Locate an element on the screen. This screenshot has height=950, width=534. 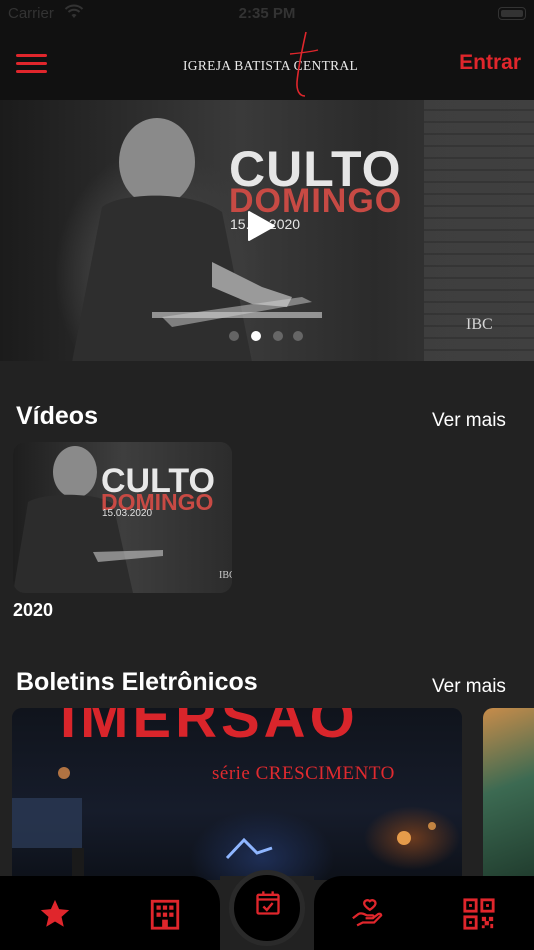
calendar-check-icon is located at coordinates (268, 903).